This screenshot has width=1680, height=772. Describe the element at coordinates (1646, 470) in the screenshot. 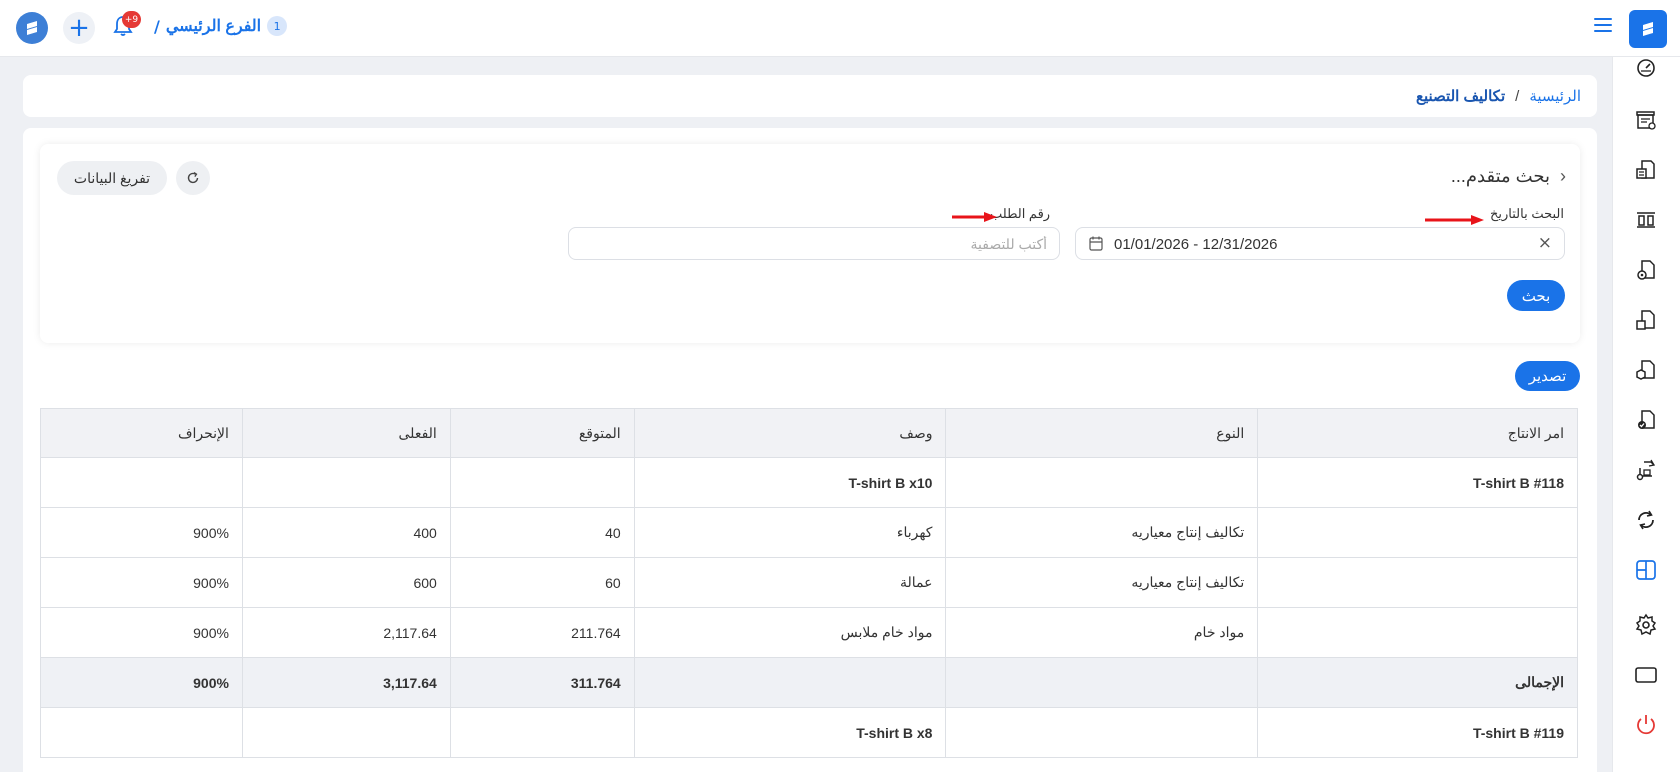

I see `truck-arrow-icon` at that location.